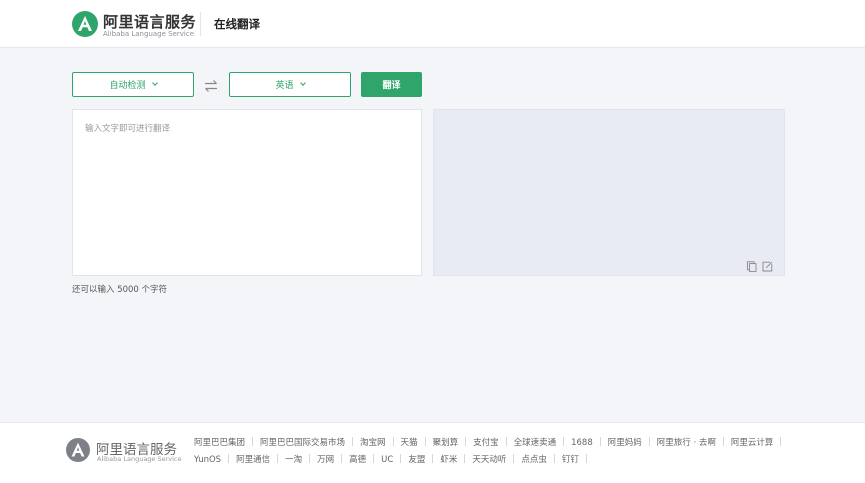  What do you see at coordinates (215, 460) in the screenshot?
I see `footer-link: YunOS` at bounding box center [215, 460].